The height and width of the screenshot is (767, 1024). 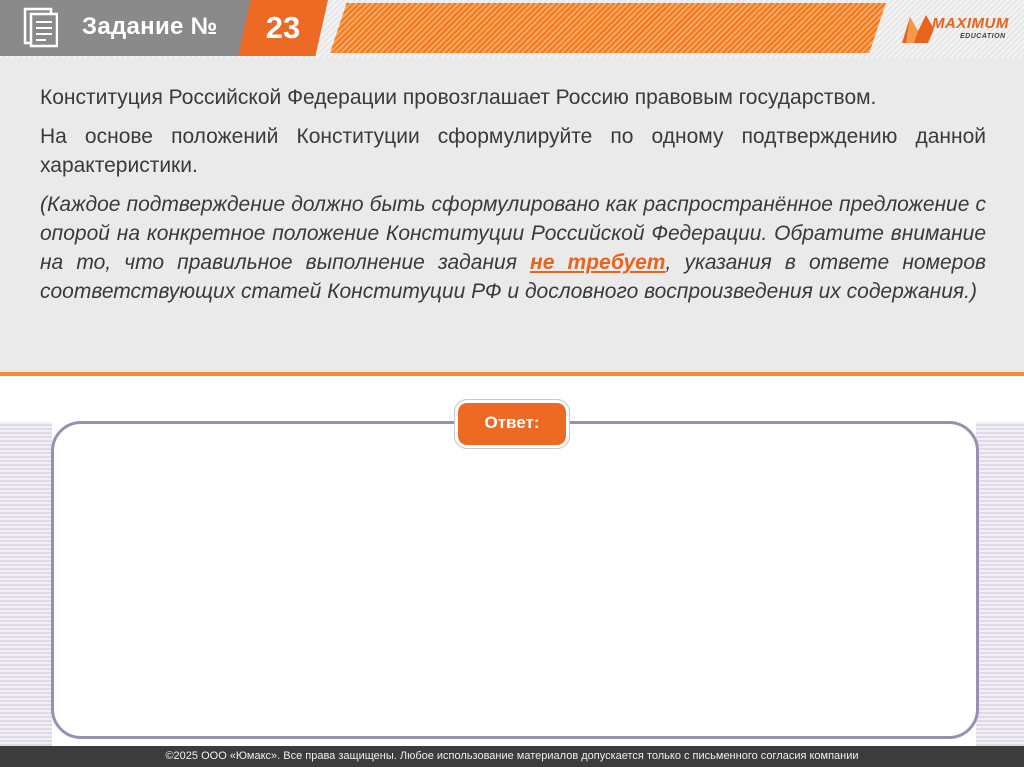 What do you see at coordinates (26, 584) in the screenshot?
I see `answer-stripe-left` at bounding box center [26, 584].